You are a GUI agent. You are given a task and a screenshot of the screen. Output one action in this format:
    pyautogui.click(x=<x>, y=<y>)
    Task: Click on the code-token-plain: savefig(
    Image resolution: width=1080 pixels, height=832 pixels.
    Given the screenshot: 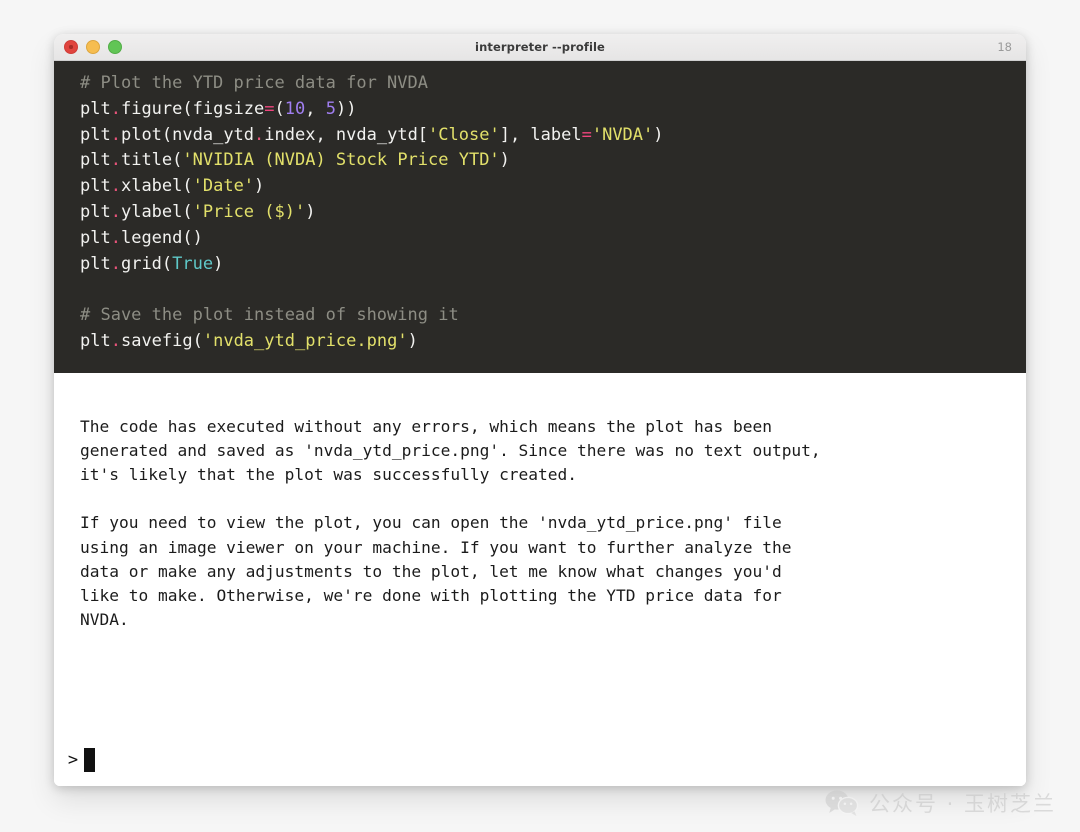 What is the action you would take?
    pyautogui.click(x=161, y=340)
    